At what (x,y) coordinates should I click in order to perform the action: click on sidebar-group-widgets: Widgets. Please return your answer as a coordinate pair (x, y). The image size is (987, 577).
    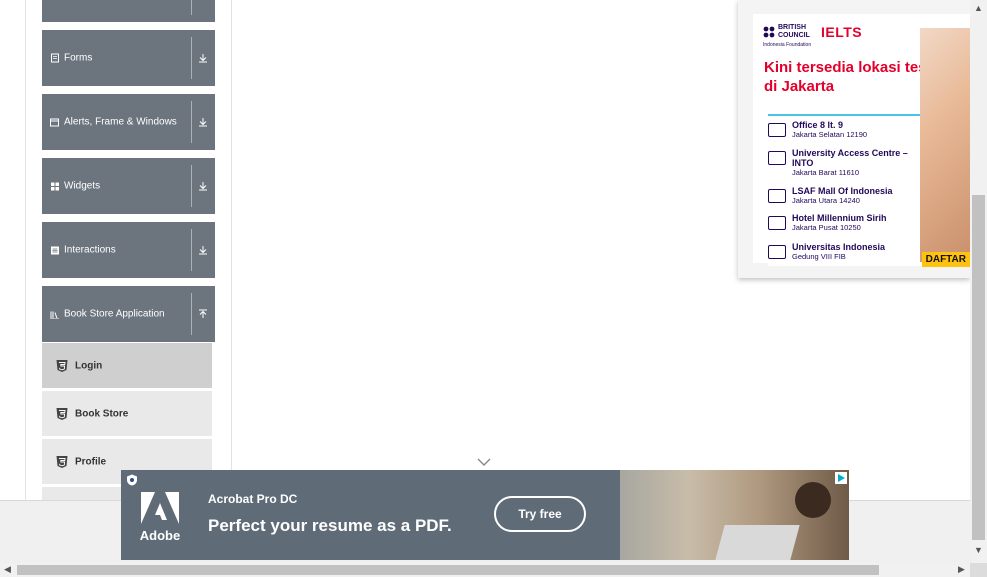
    Looking at the image, I should click on (128, 186).